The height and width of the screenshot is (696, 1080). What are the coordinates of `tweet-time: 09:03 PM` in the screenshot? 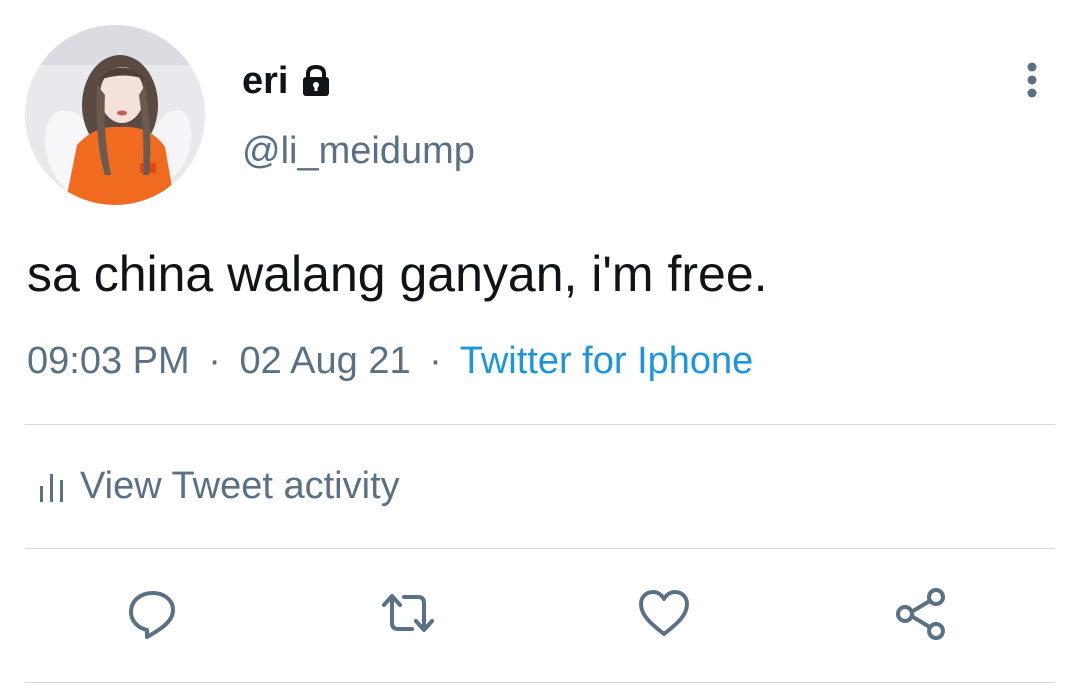 It's located at (108, 361).